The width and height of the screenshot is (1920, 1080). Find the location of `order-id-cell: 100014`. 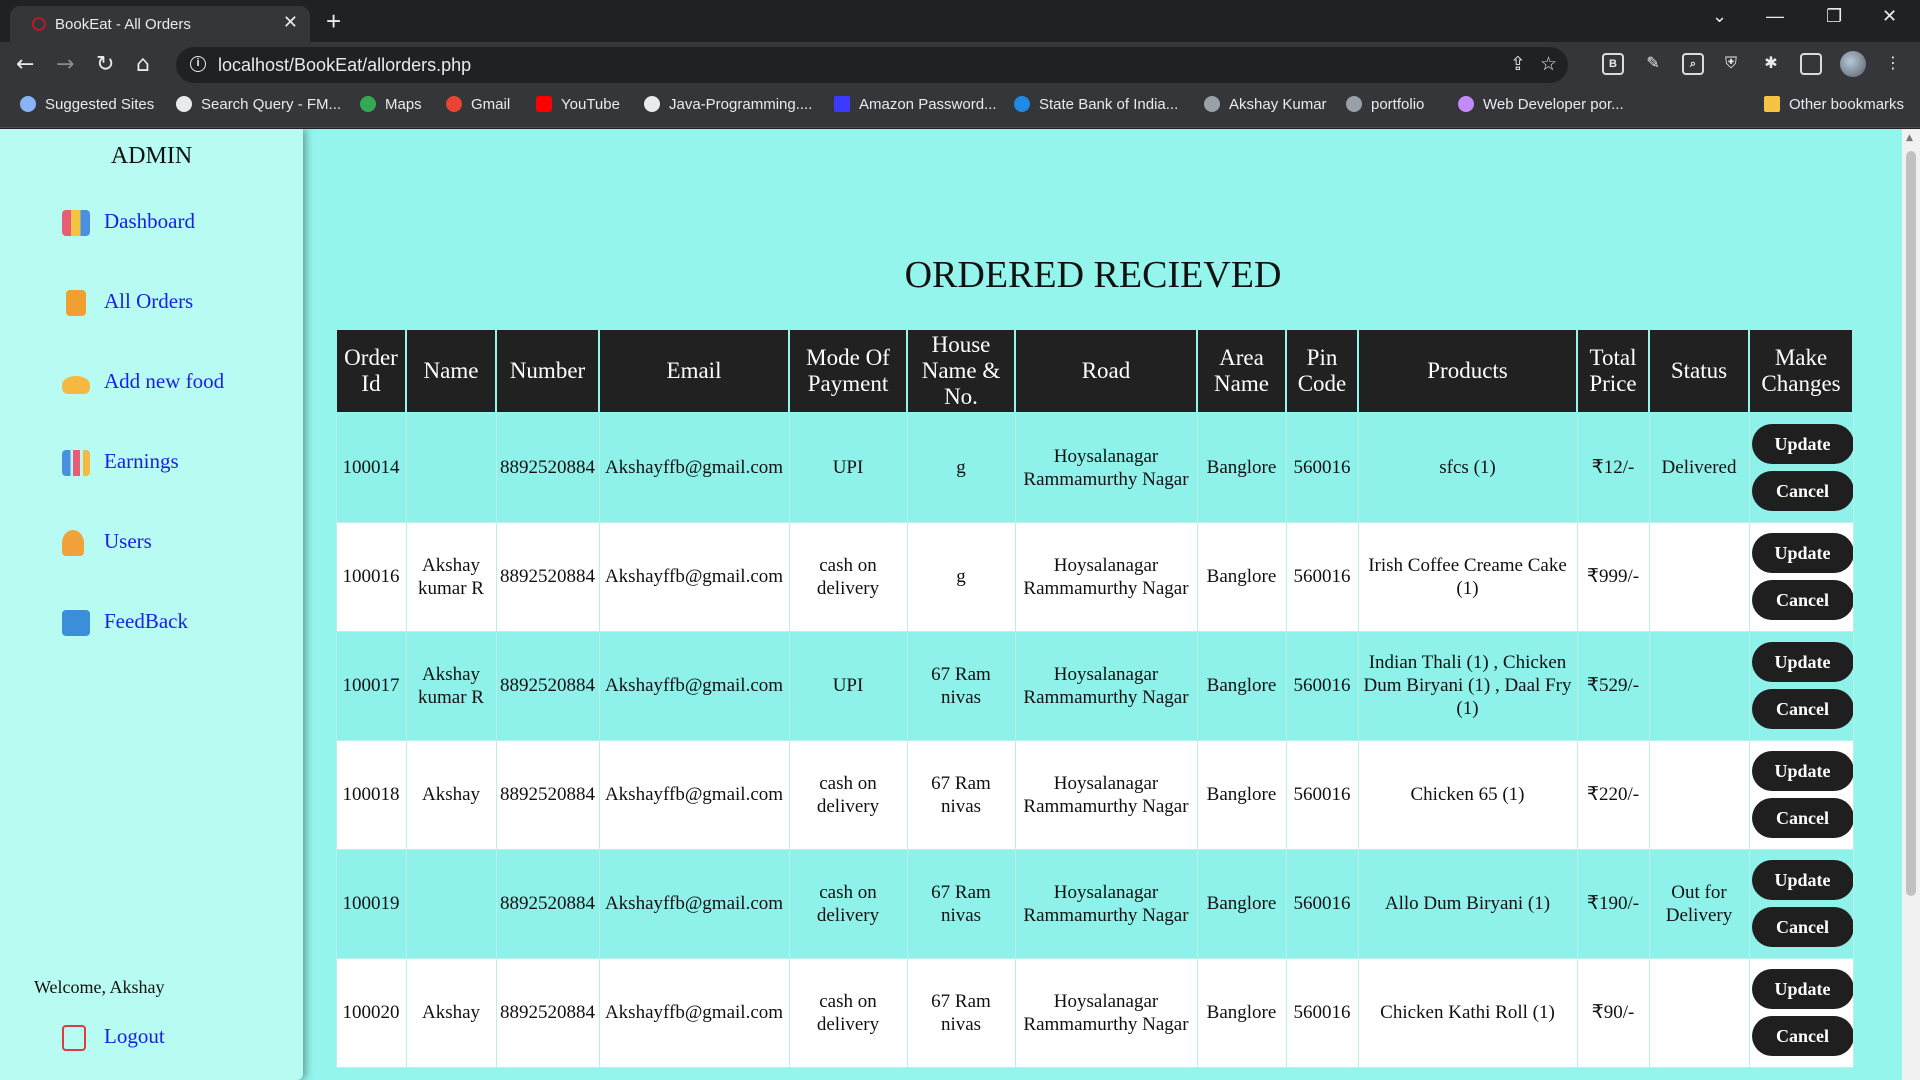

order-id-cell: 100014 is located at coordinates (371, 467).